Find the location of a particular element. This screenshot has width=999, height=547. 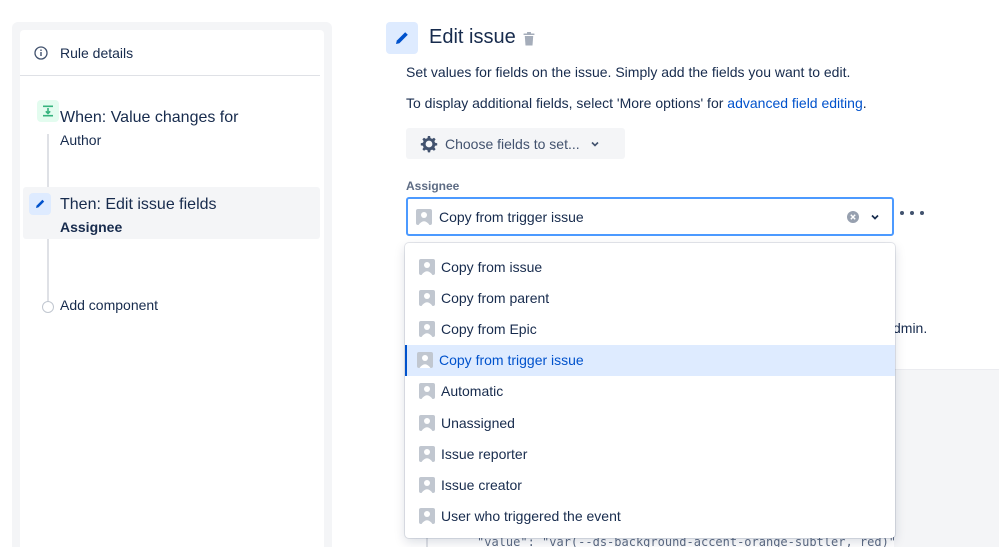

dropdown-option: Copy from issue is located at coordinates (650, 266).